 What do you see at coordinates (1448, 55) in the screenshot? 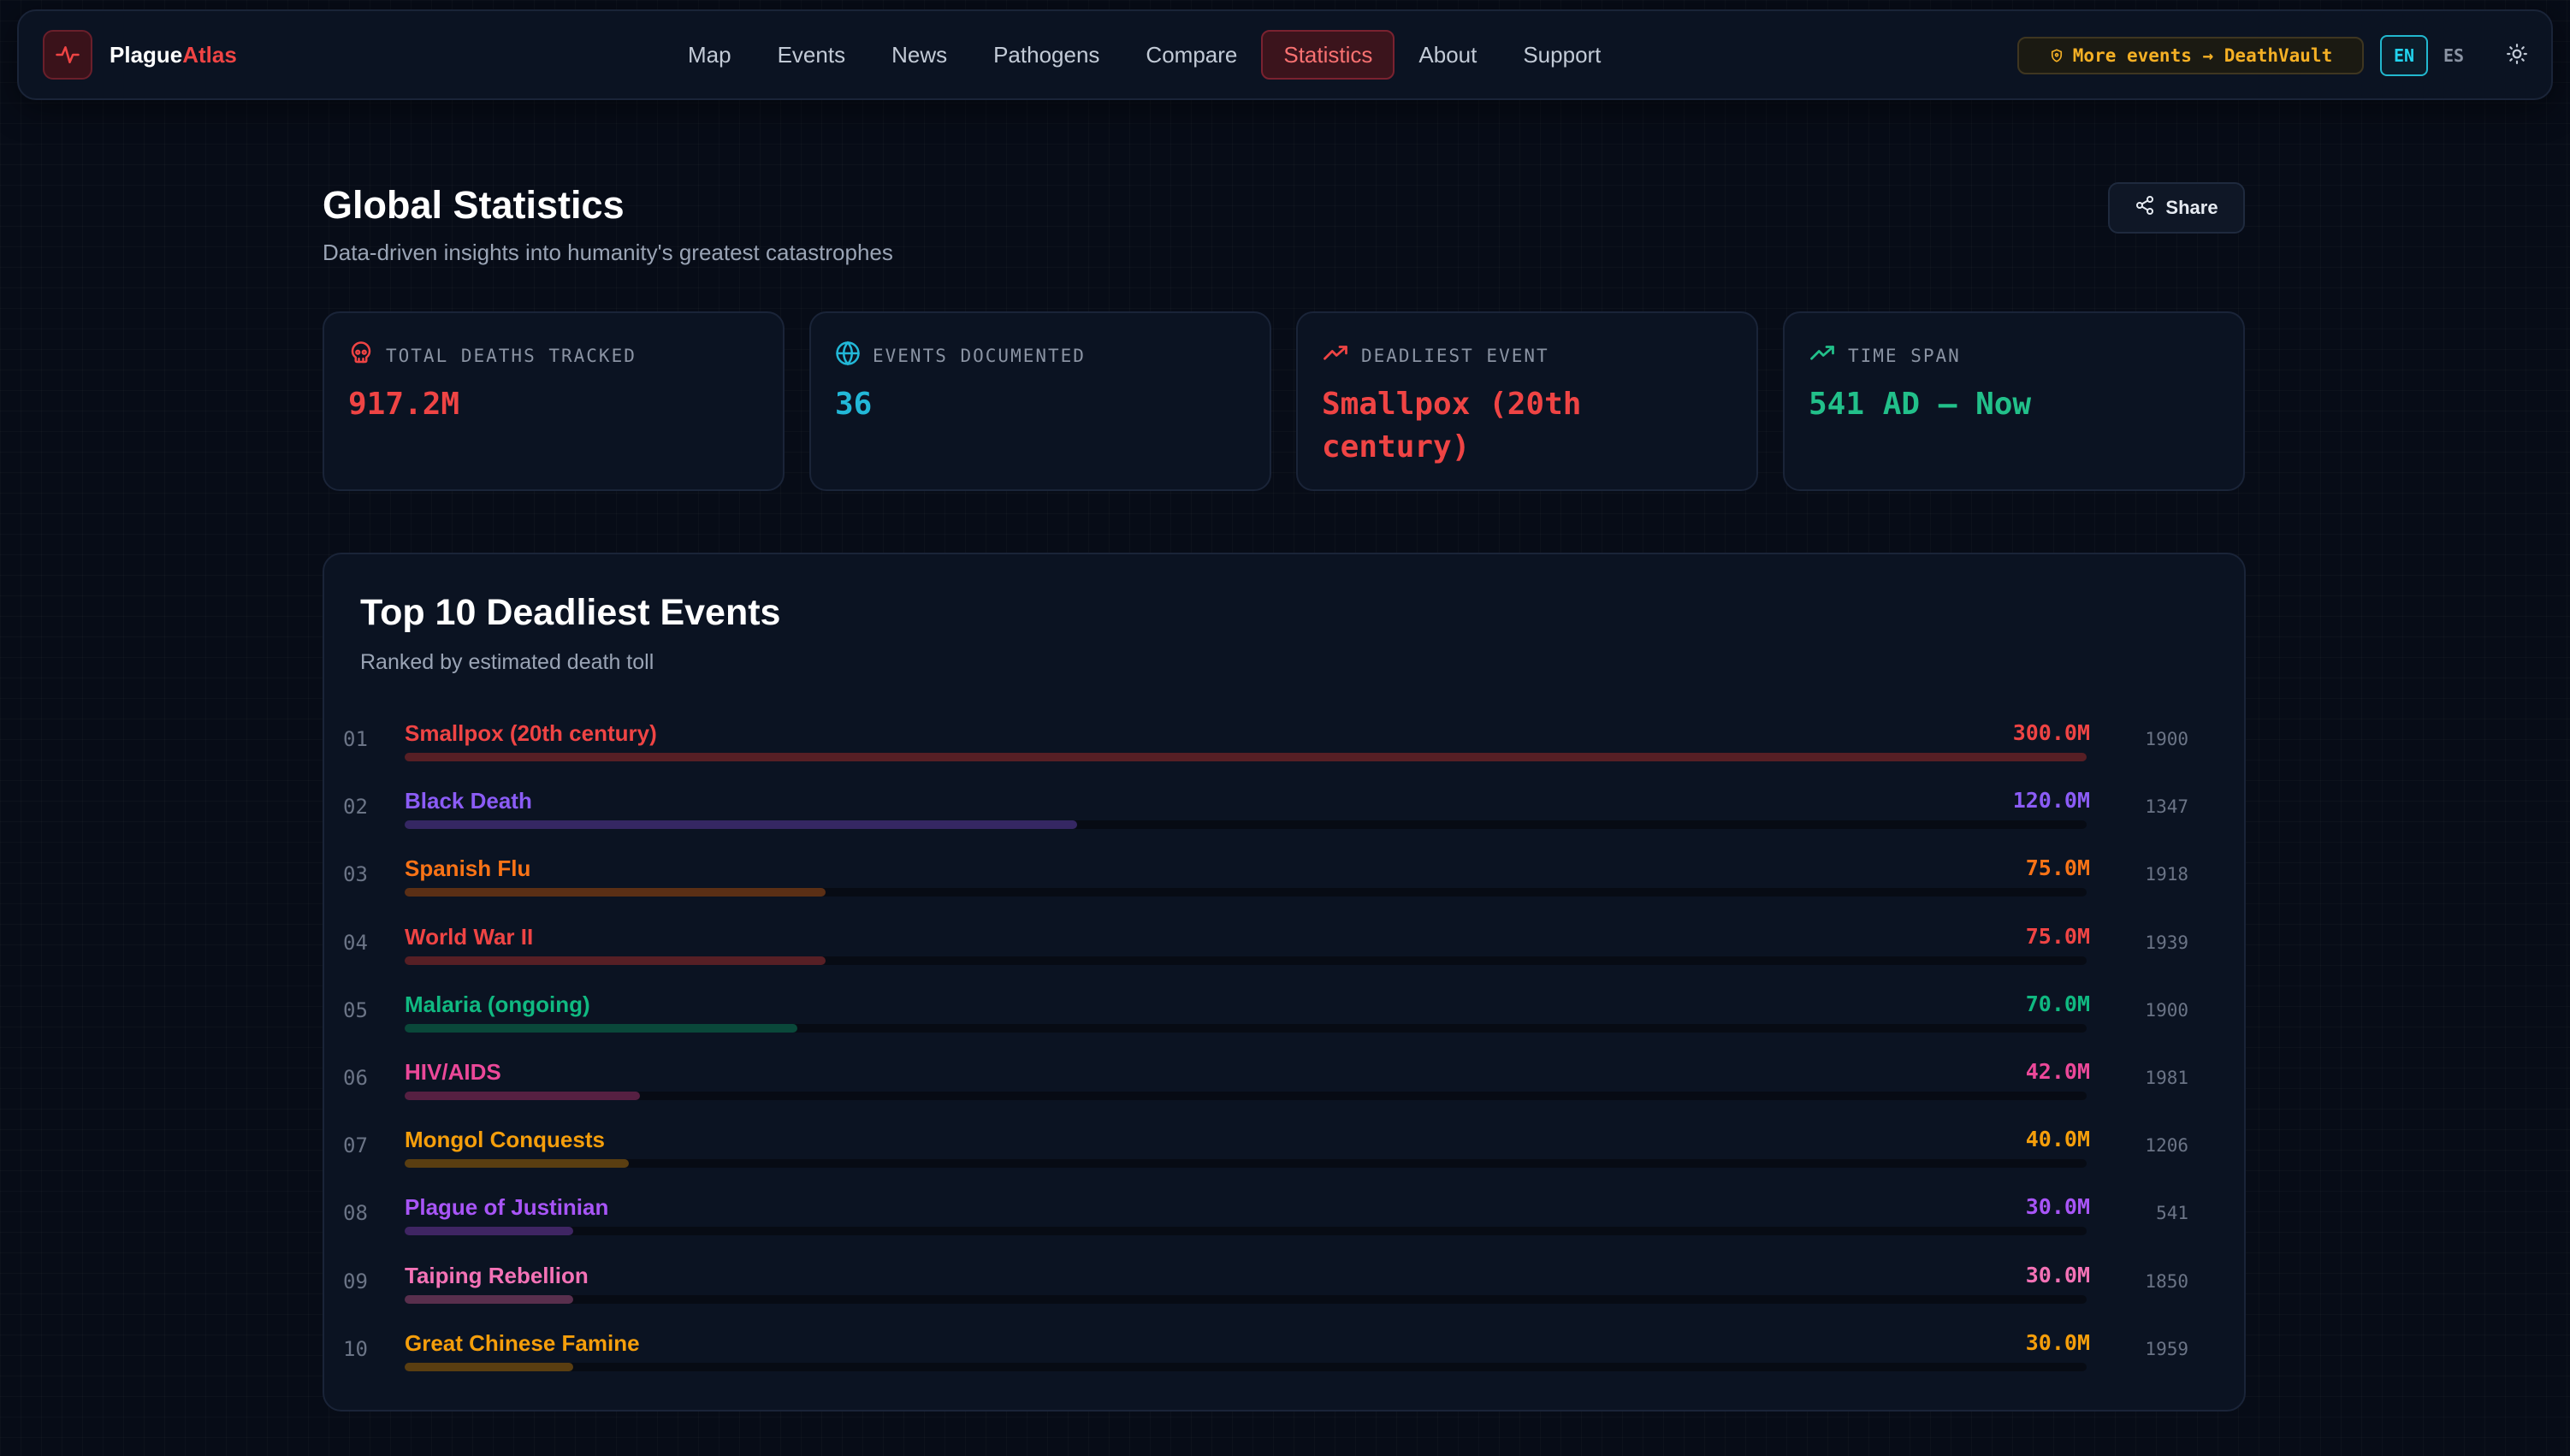
I see `nav-item-about: About` at bounding box center [1448, 55].